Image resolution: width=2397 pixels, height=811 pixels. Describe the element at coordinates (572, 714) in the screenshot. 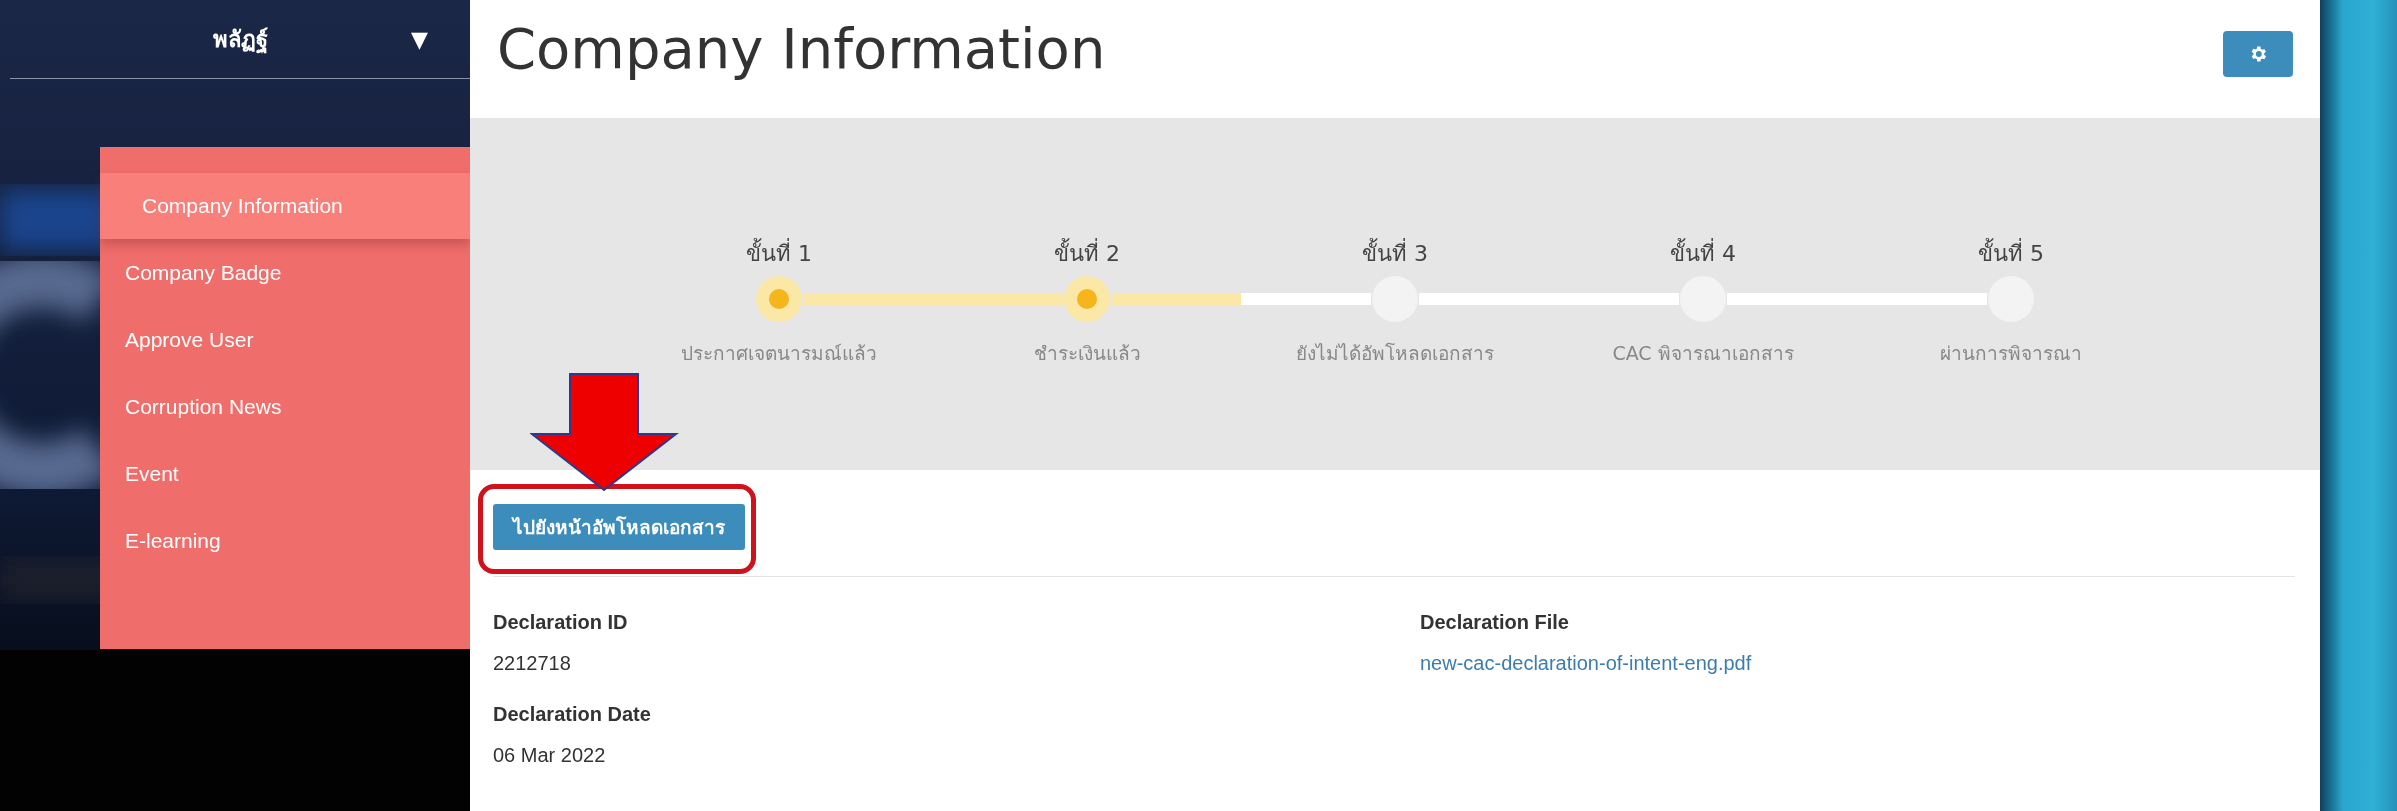

I see `field-label: Declaration Date` at that location.